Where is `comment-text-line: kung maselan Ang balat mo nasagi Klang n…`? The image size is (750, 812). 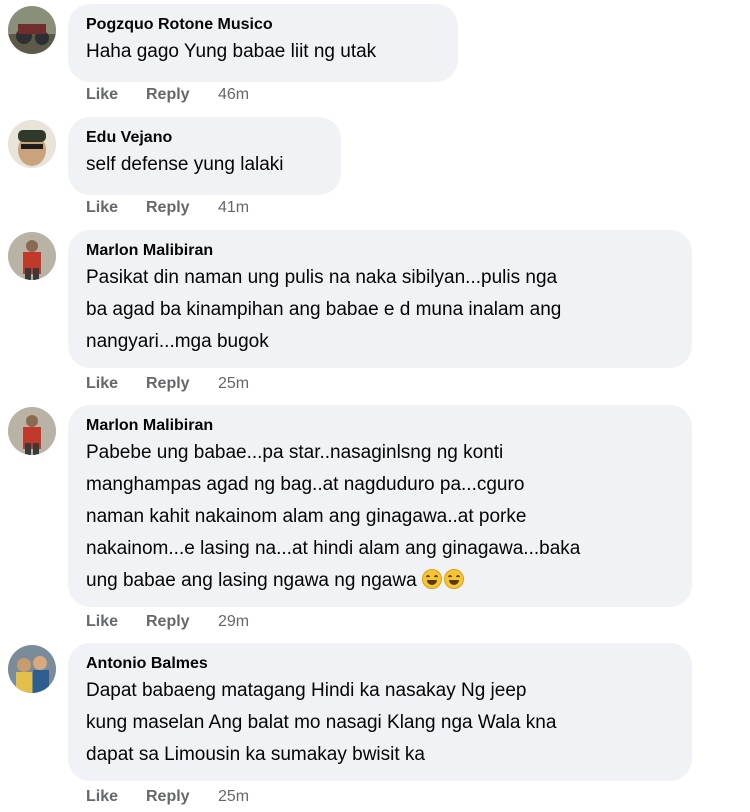
comment-text-line: kung maselan Ang balat mo nasagi Klang n… is located at coordinates (321, 722).